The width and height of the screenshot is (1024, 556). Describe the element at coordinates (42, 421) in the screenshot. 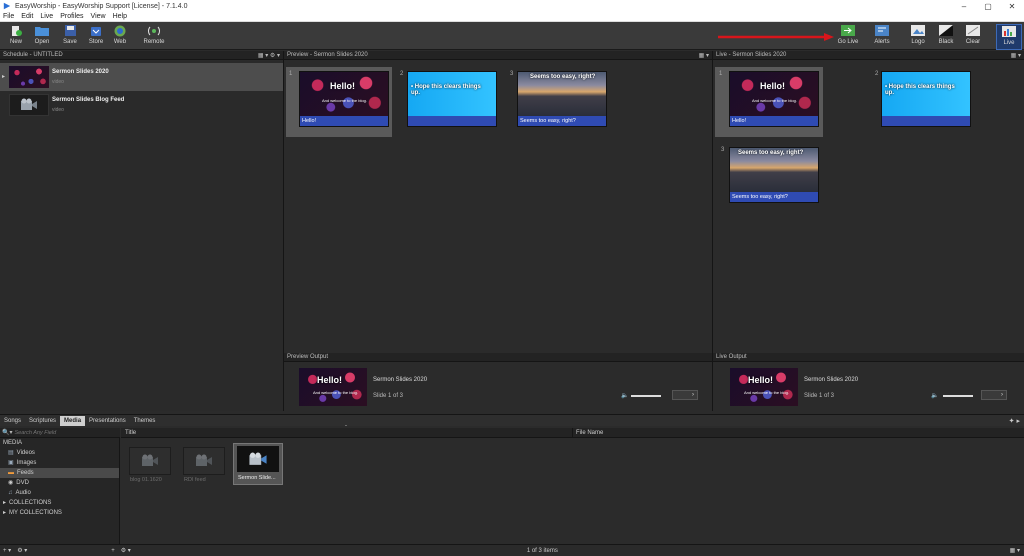

I see `tab-scriptures: Scriptures` at that location.